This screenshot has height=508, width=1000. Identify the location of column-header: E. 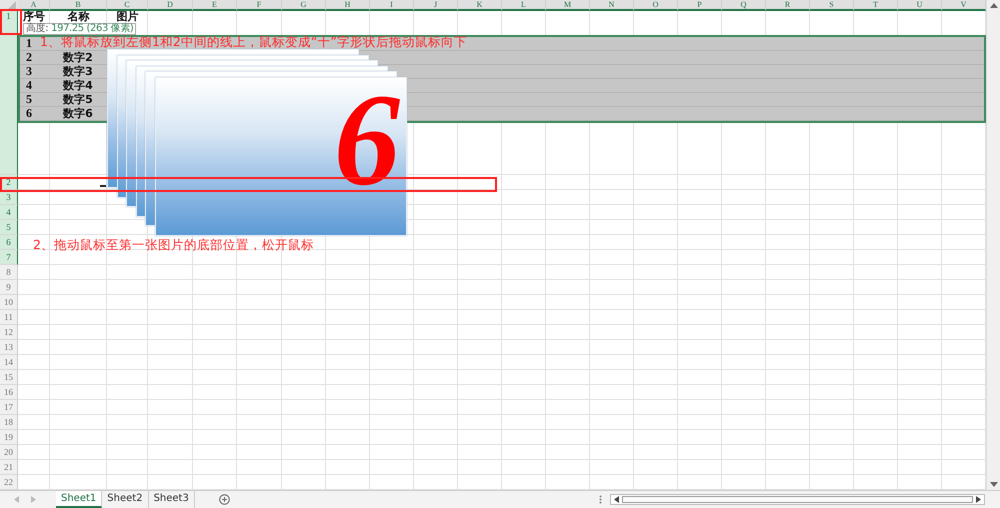
(215, 5).